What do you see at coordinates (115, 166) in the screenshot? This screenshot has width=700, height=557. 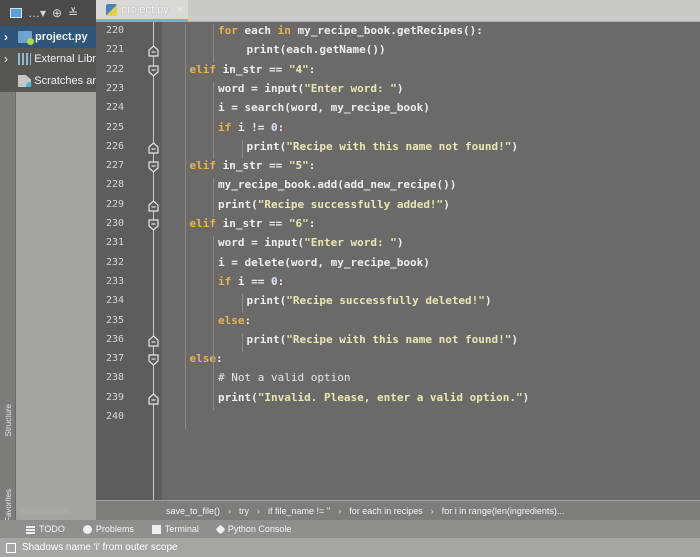 I see `line-number: 227` at bounding box center [115, 166].